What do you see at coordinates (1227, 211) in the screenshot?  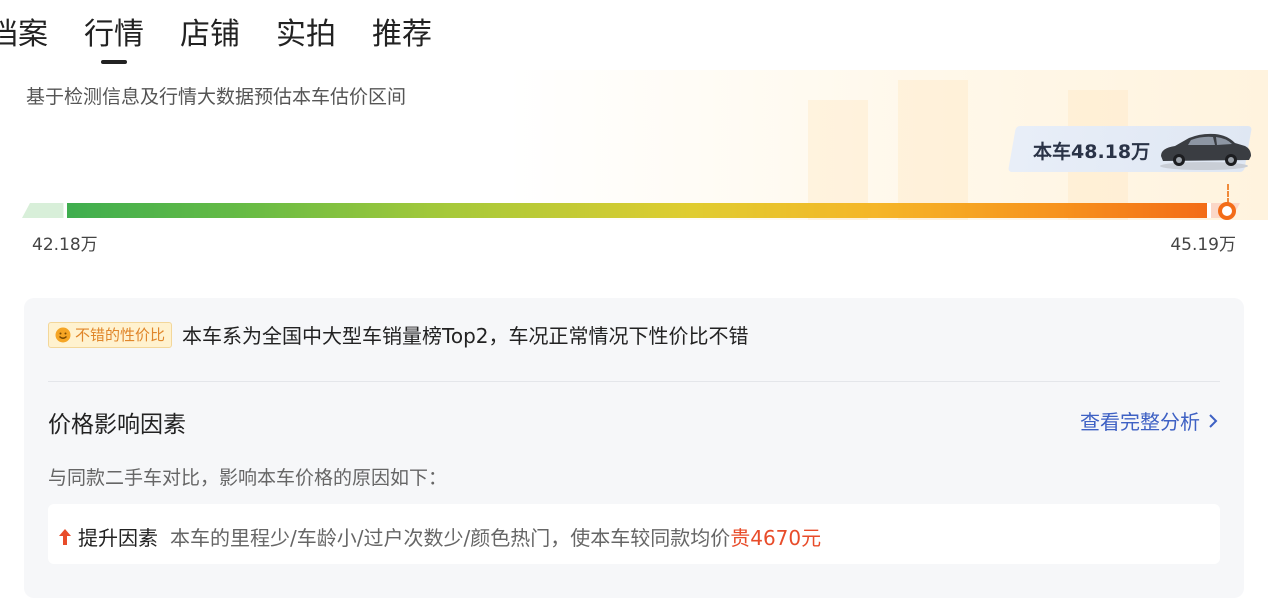 I see `current-price-marker` at bounding box center [1227, 211].